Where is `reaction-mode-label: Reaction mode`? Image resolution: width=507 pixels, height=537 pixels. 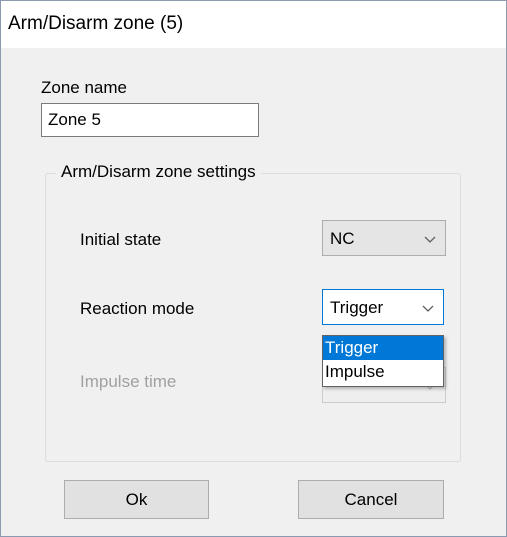
reaction-mode-label: Reaction mode is located at coordinates (137, 308).